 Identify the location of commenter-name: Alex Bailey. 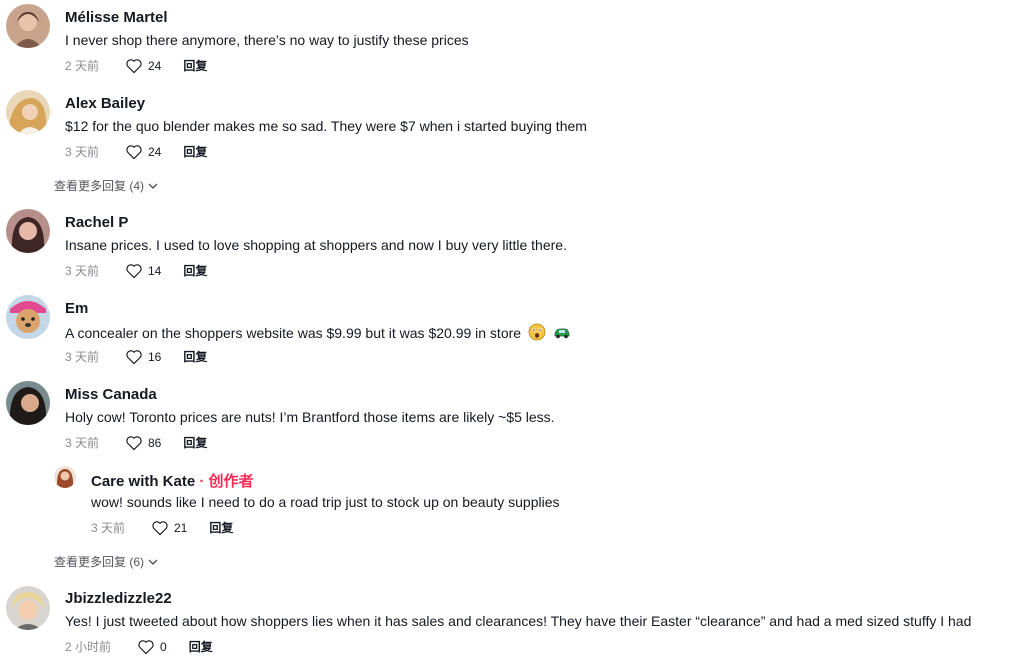
(105, 103).